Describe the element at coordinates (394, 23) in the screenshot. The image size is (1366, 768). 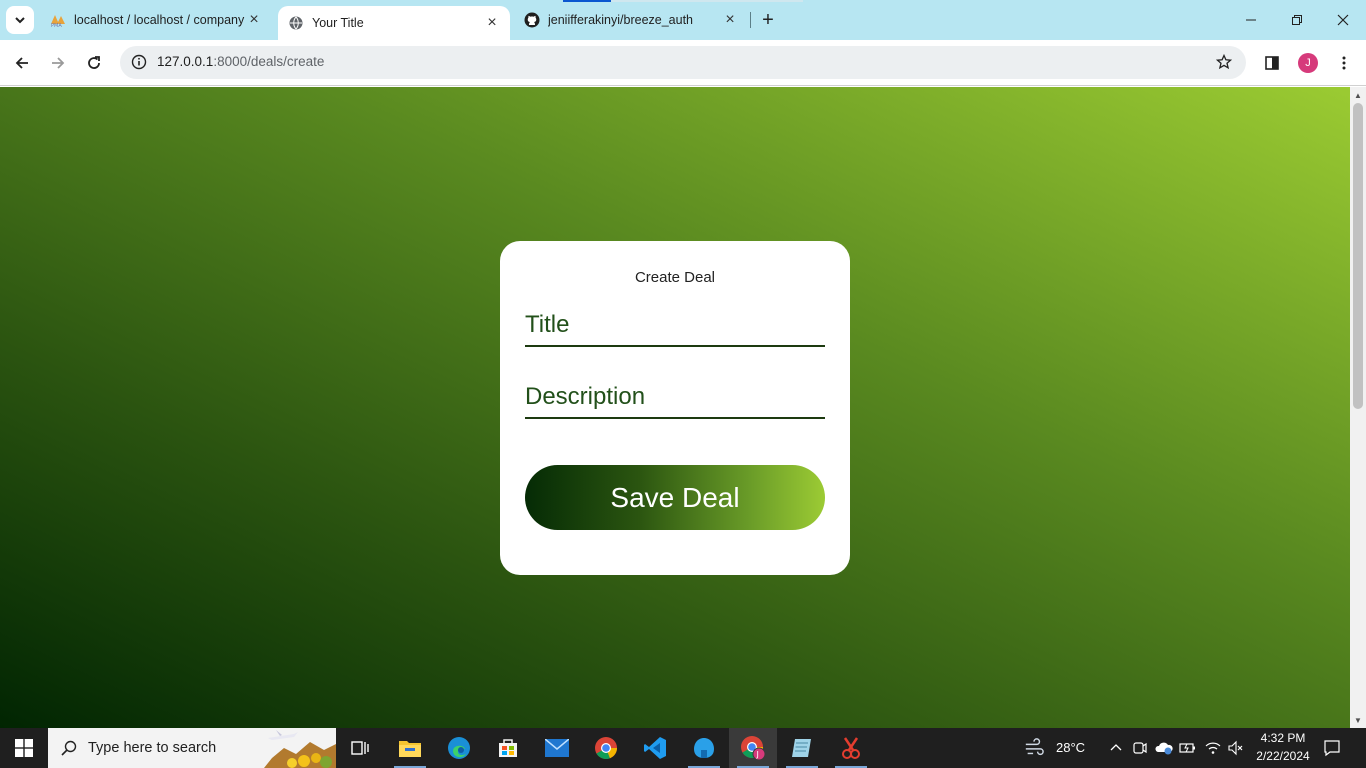
I see `tab-your-title: Your Title ×` at that location.